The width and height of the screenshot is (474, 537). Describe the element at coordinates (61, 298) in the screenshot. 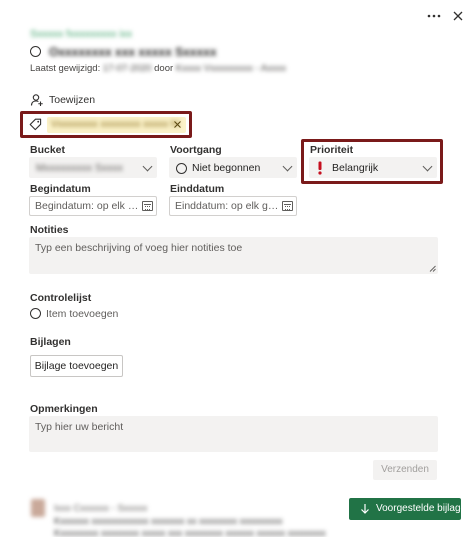

I see `checklist-label: Controlelijst` at that location.